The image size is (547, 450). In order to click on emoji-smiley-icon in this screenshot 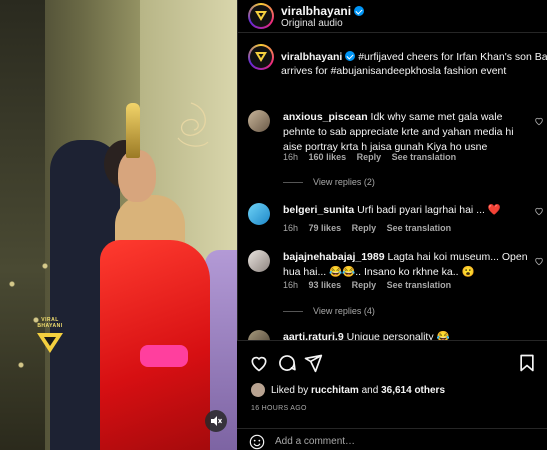, I will do `click(257, 442)`.